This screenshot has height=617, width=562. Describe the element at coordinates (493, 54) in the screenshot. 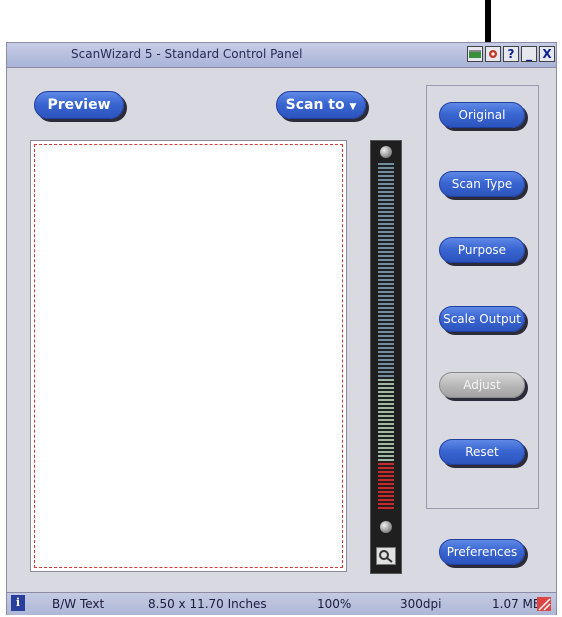

I see `settings-icon` at that location.